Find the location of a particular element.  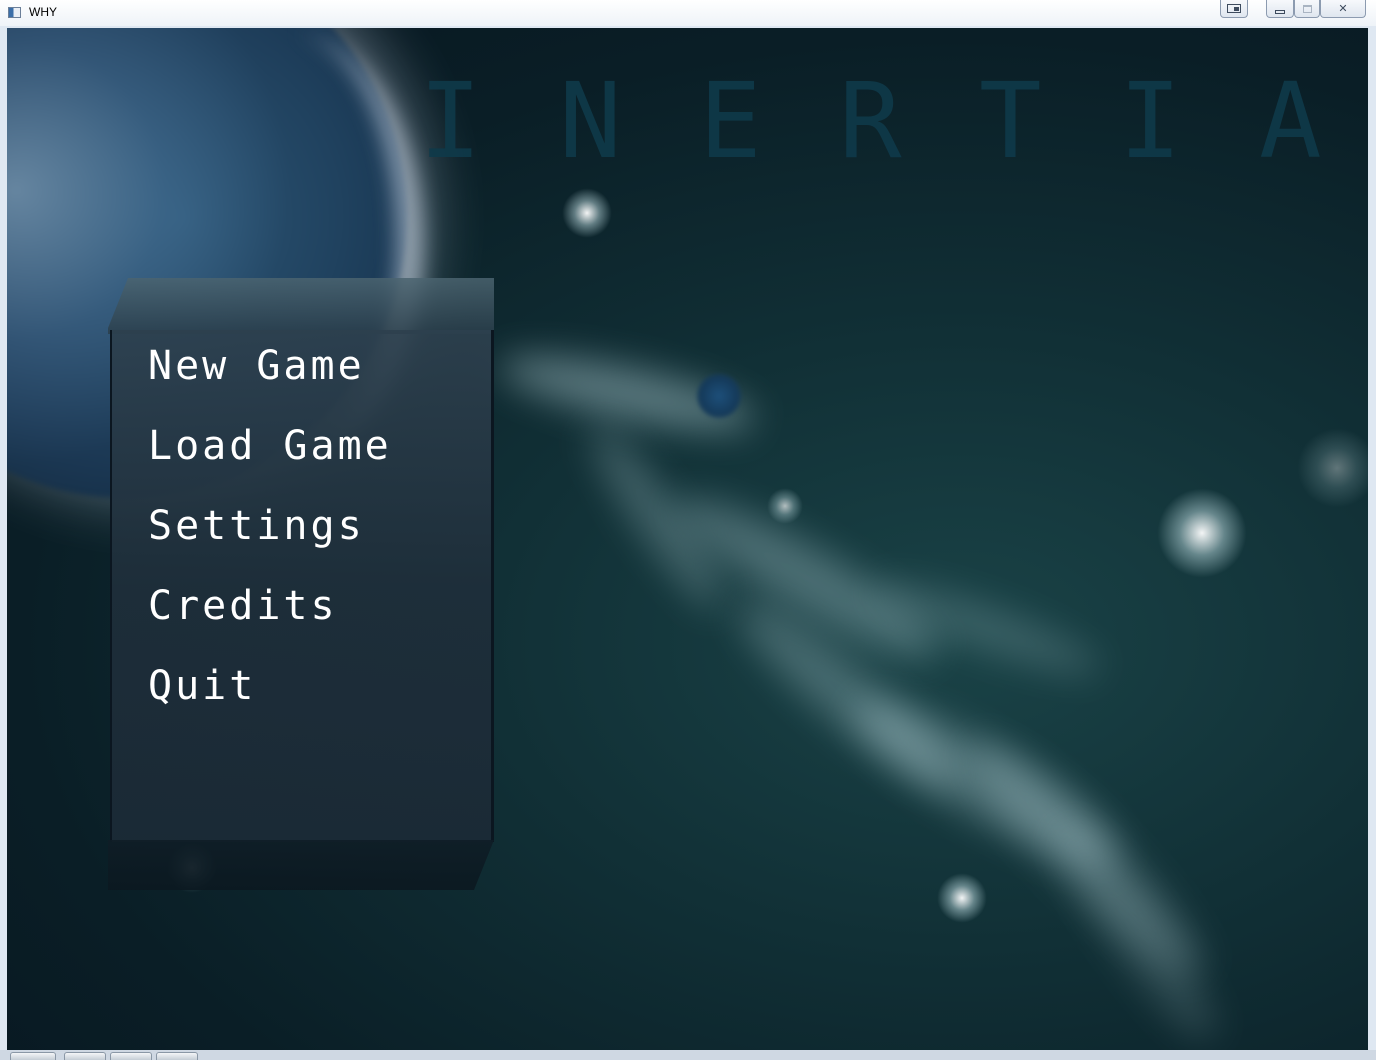

maximize-button is located at coordinates (1307, 9).